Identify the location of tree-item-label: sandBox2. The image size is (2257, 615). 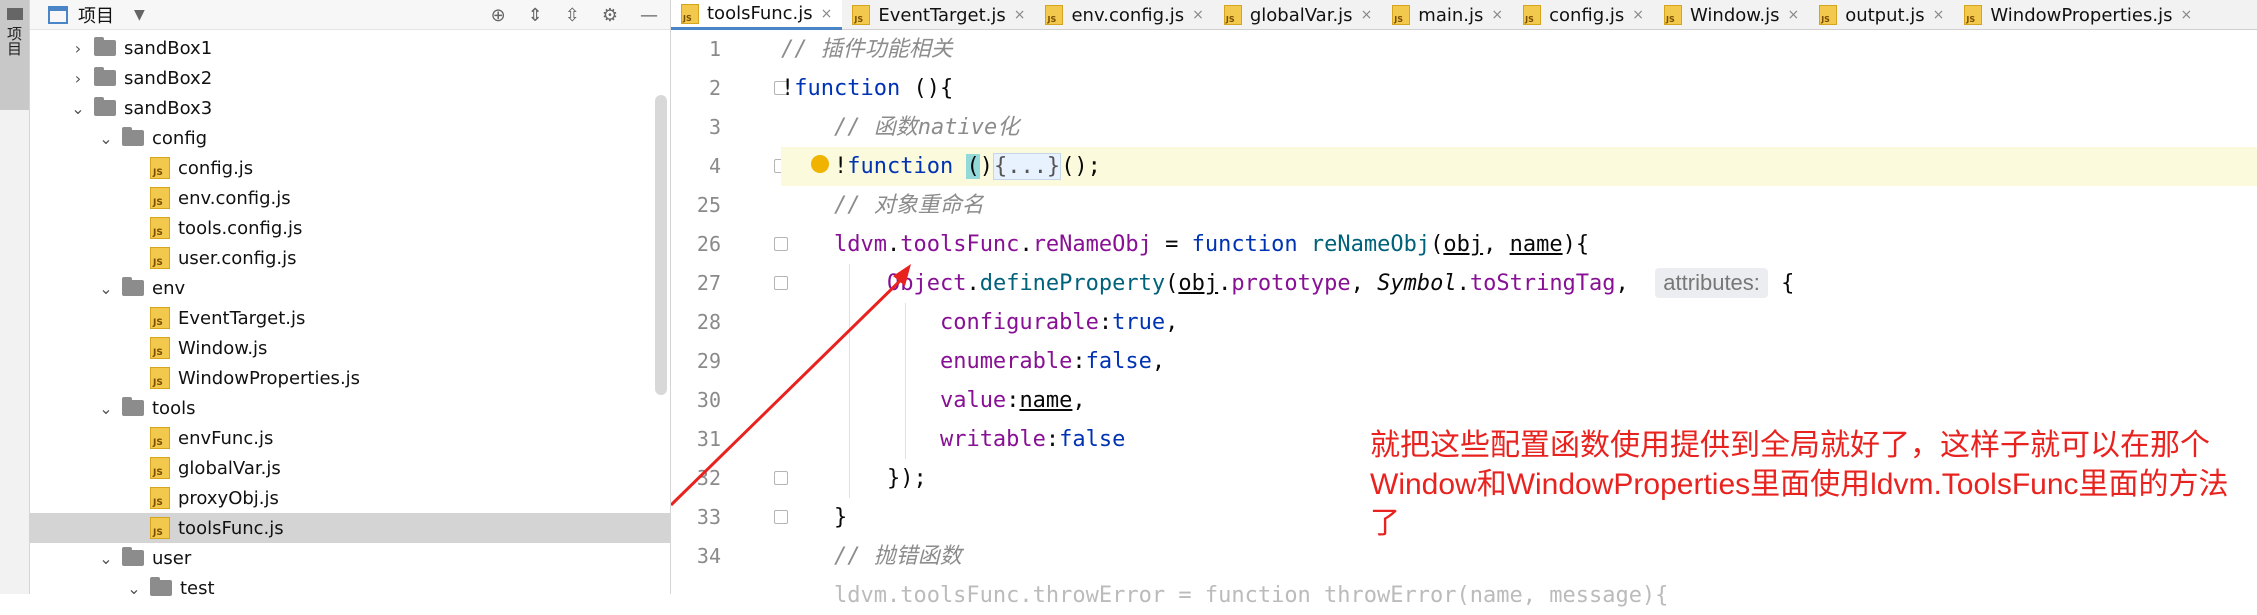
(168, 78).